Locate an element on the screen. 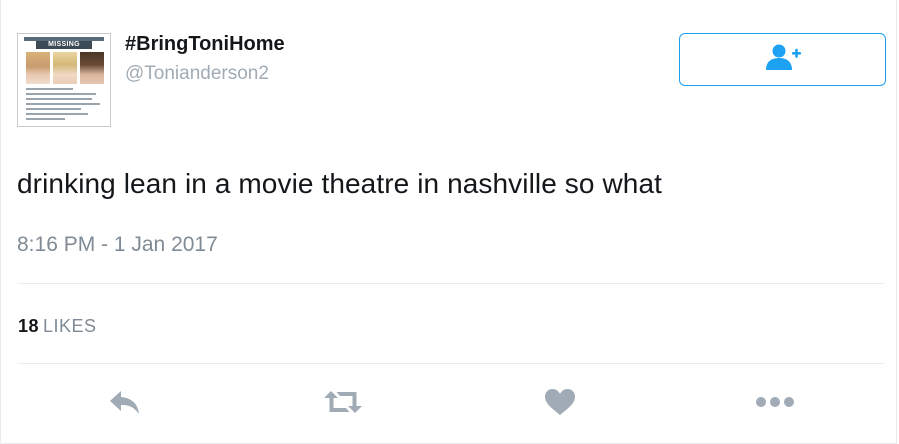 The height and width of the screenshot is (444, 899). reply-icon is located at coordinates (125, 404).